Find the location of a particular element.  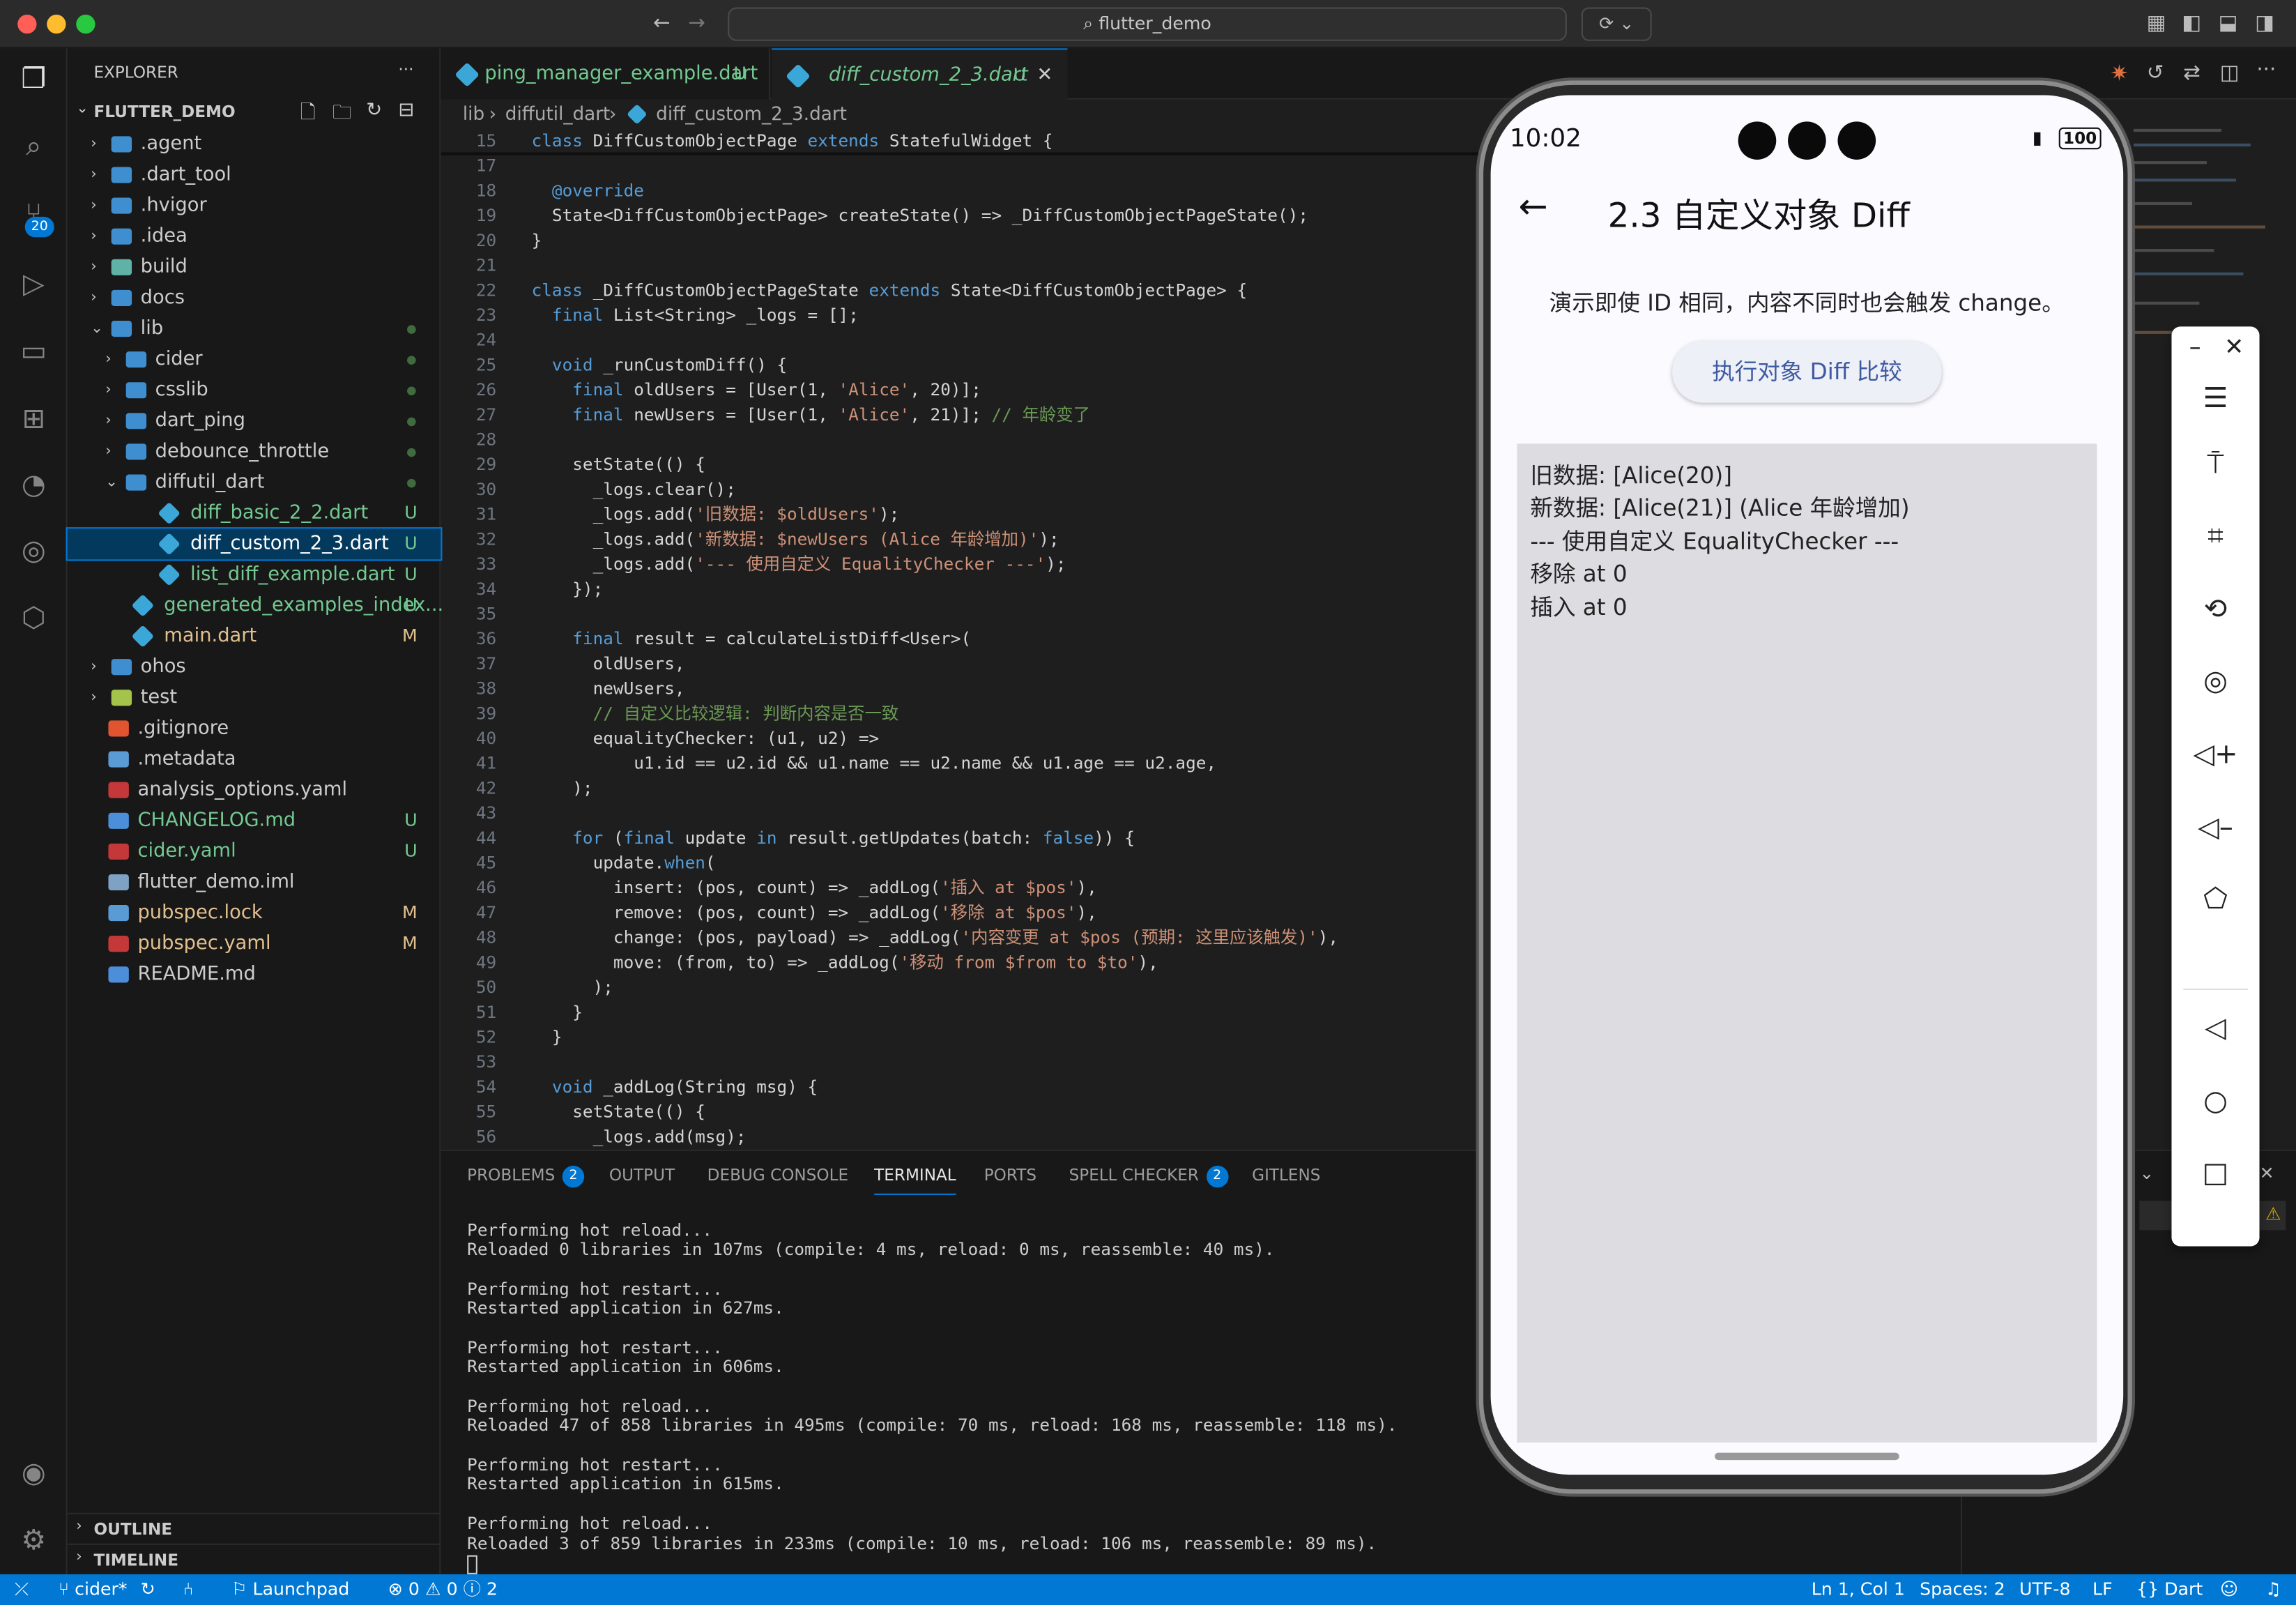

home-indicator is located at coordinates (1807, 1457).